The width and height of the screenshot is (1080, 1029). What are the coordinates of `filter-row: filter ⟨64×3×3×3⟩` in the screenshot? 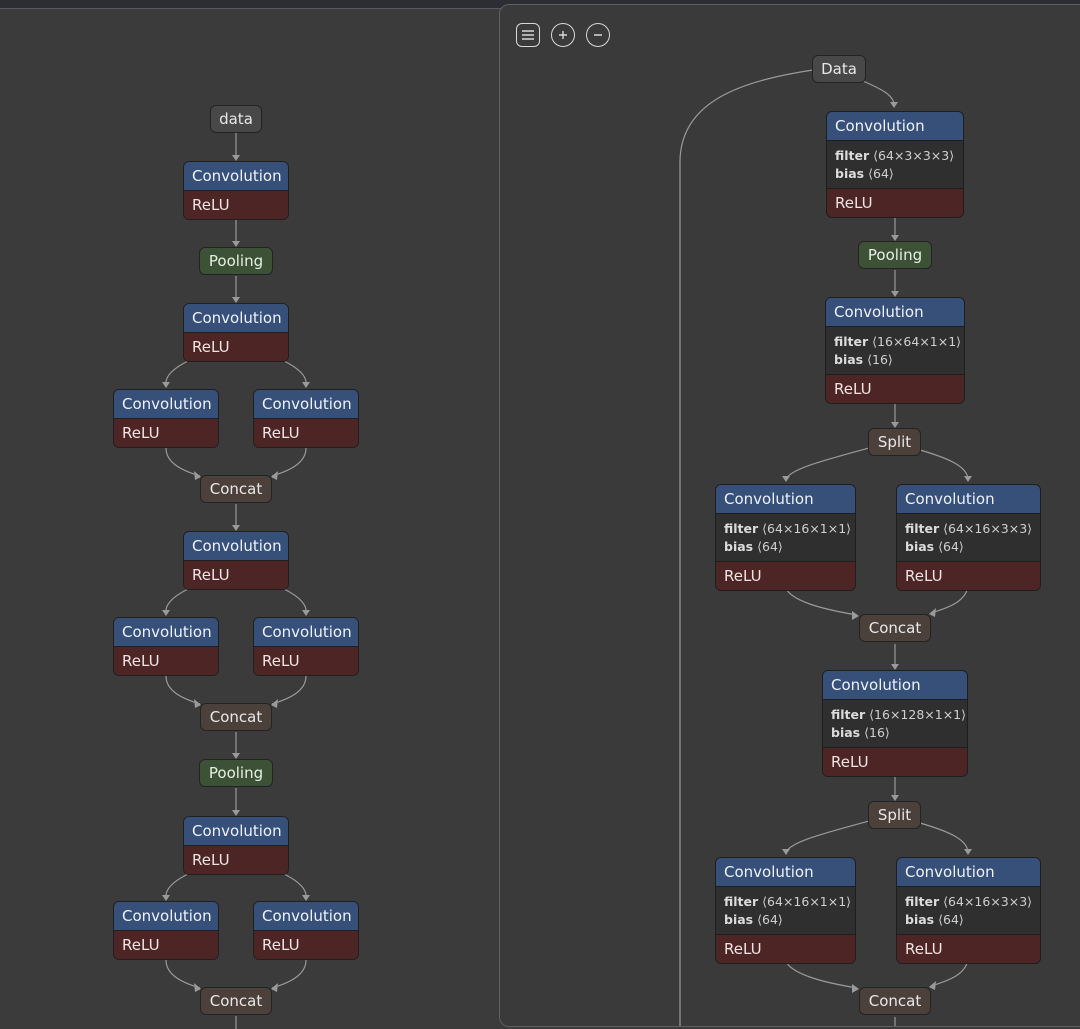 It's located at (895, 156).